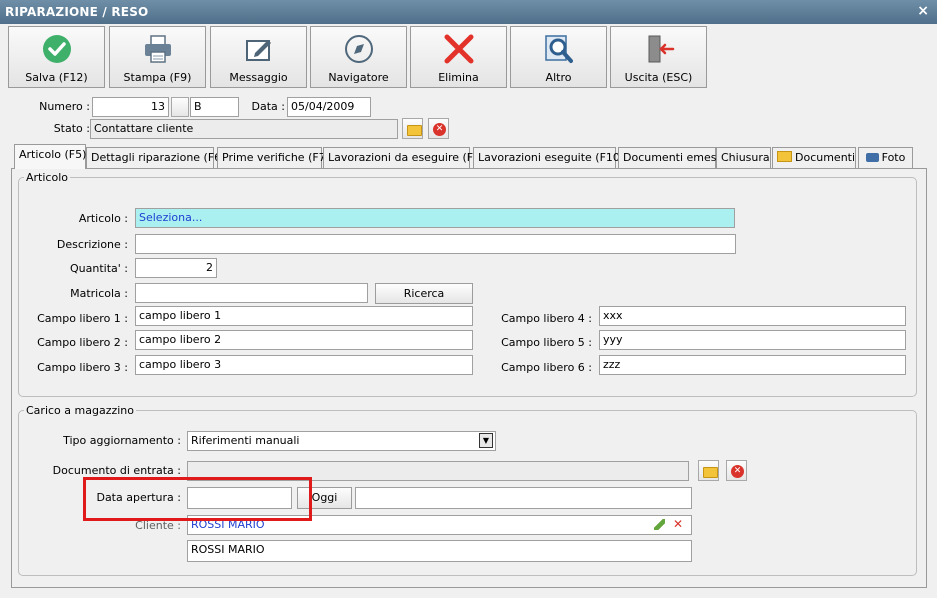 Image resolution: width=937 pixels, height=598 pixels. Describe the element at coordinates (176, 268) in the screenshot. I see `quantita-field: 2` at that location.